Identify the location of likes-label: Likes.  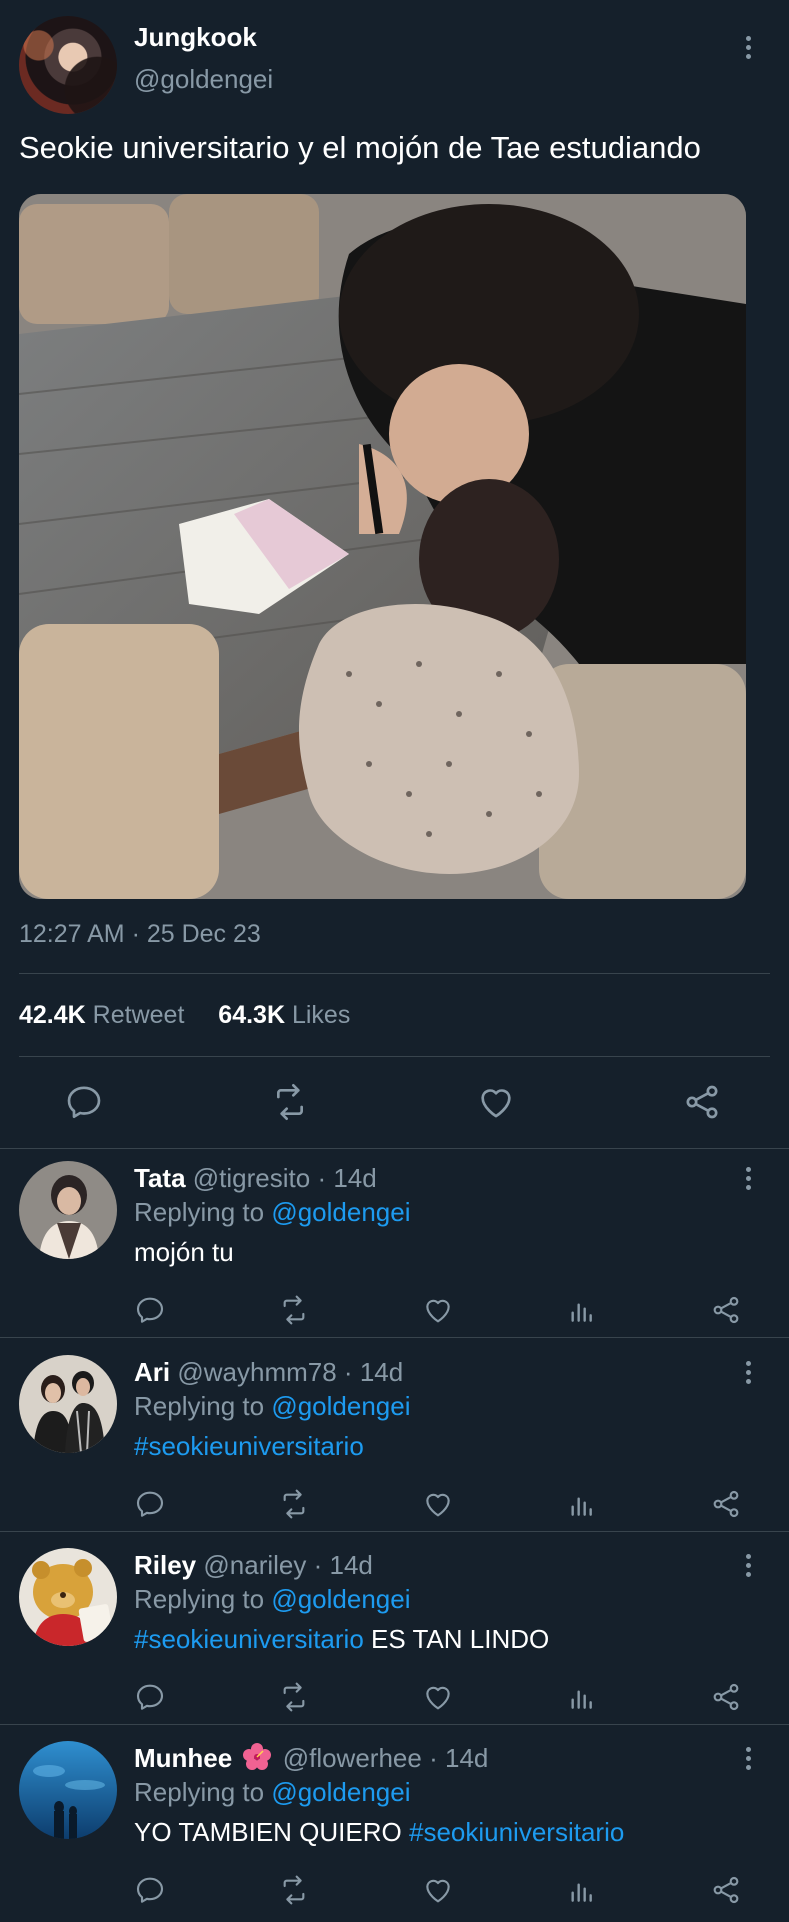
(321, 1015).